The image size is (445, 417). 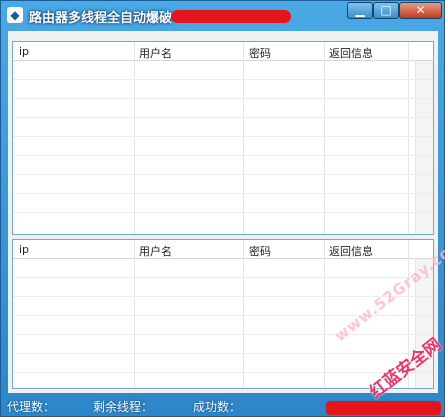 What do you see at coordinates (424, 147) in the screenshot?
I see `vertical-scrollbar` at bounding box center [424, 147].